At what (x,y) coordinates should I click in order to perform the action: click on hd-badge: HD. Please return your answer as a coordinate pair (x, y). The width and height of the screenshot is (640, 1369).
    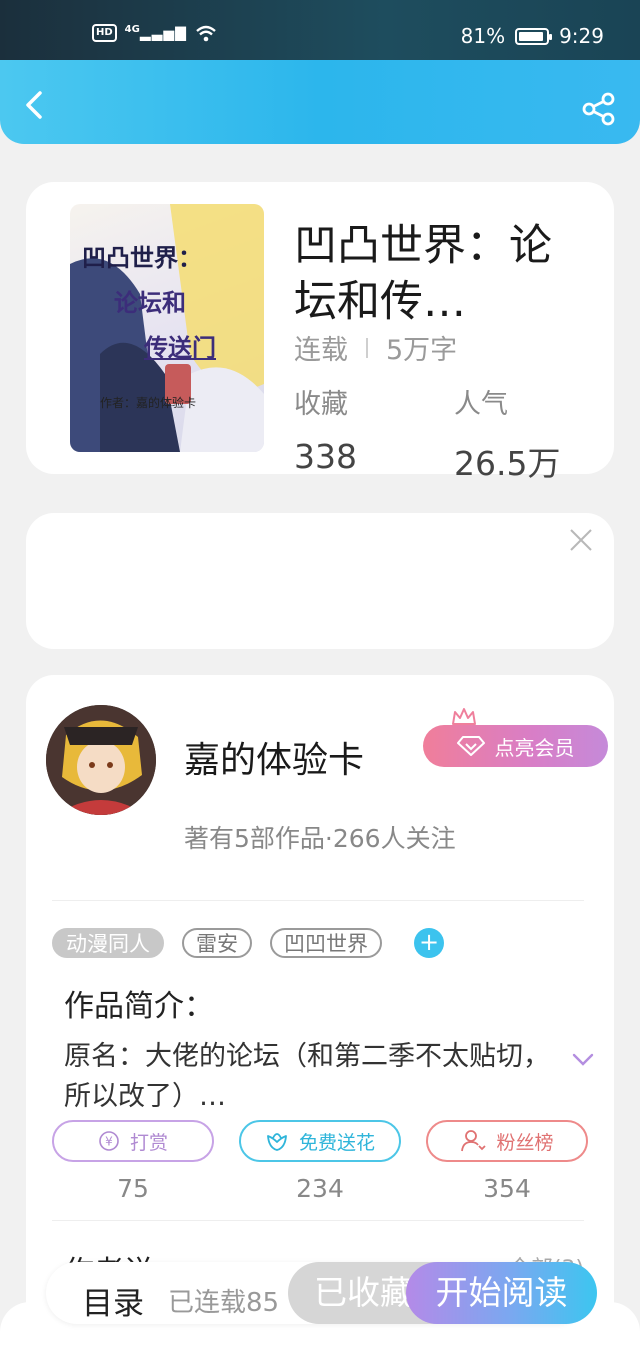
    Looking at the image, I should click on (104, 33).